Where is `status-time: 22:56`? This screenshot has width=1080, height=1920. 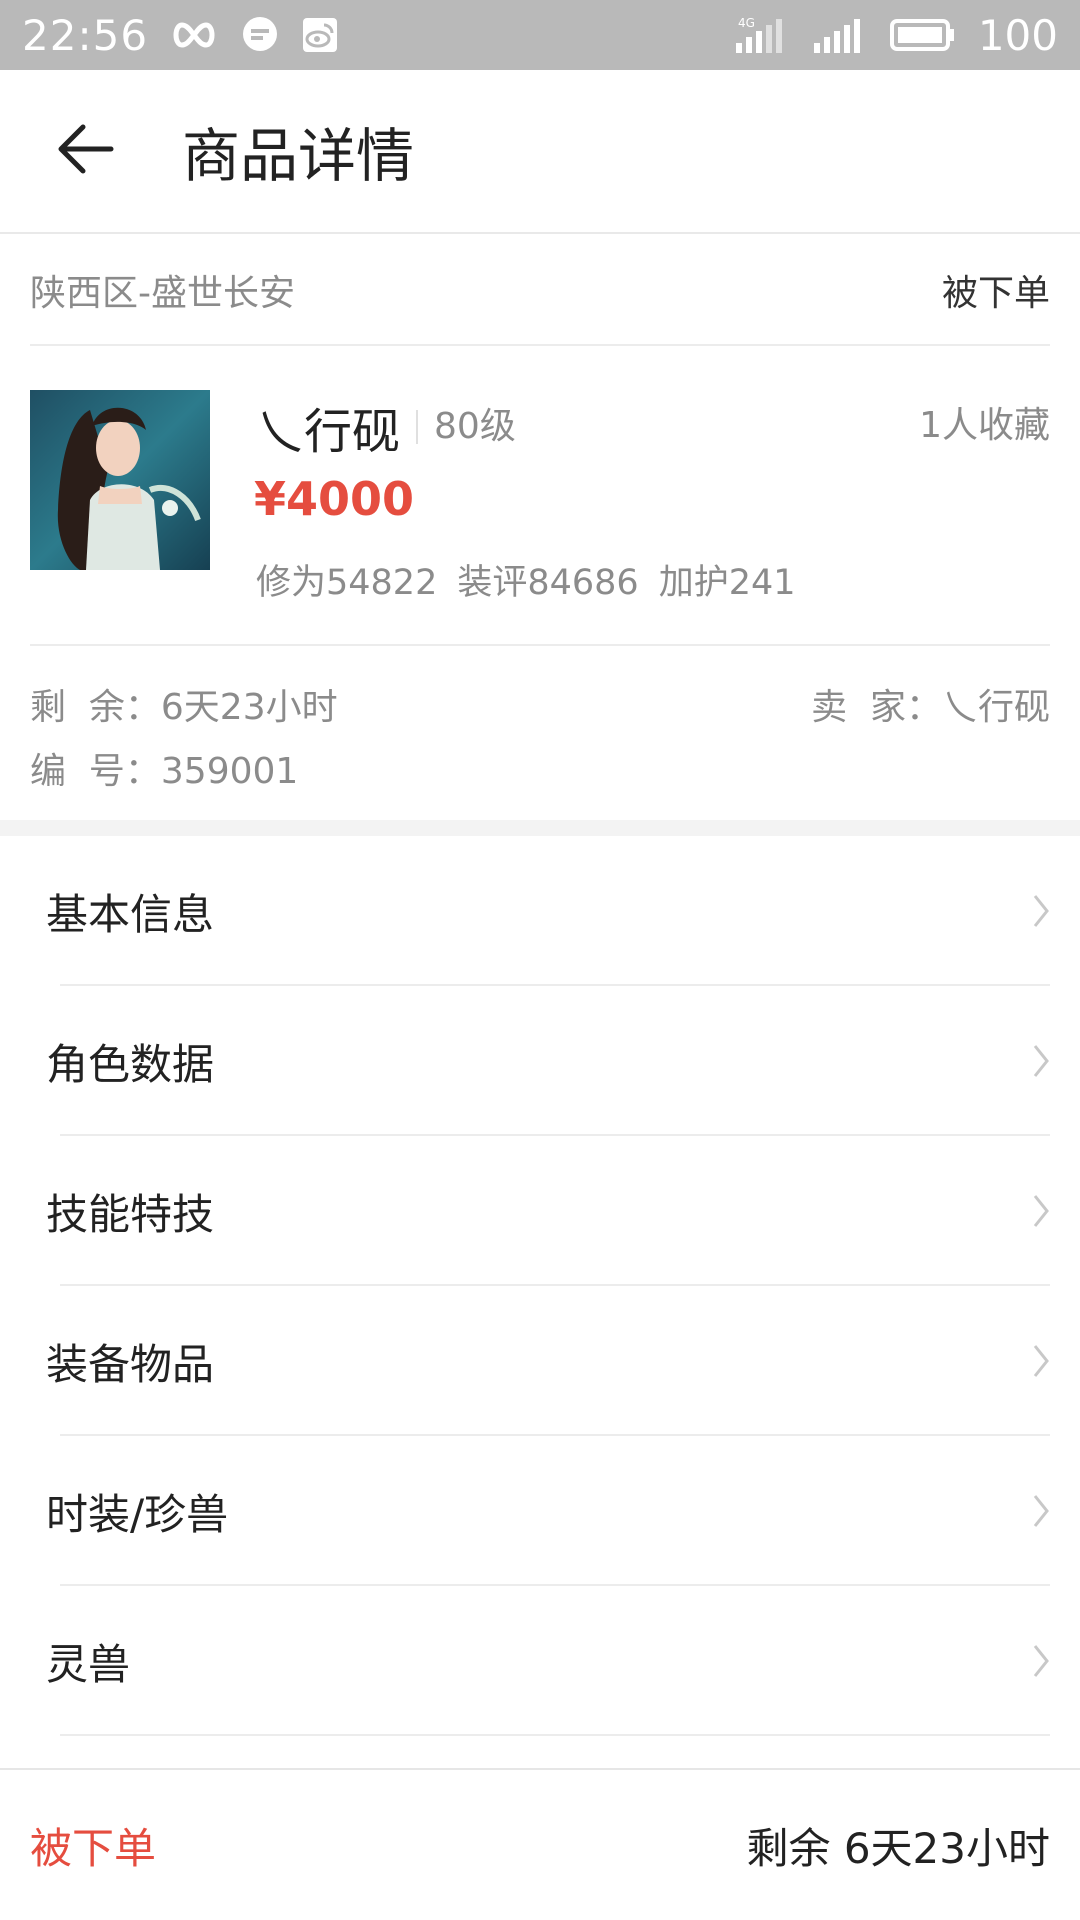
status-time: 22:56 is located at coordinates (85, 35).